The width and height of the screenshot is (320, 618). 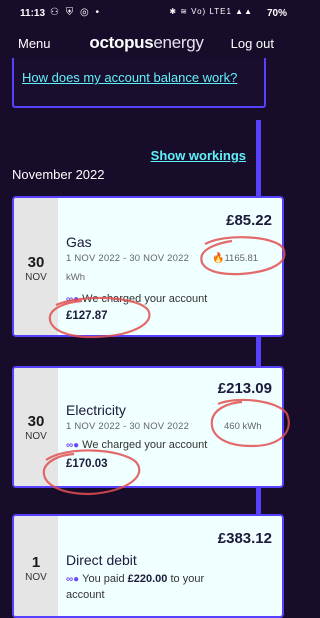 I want to click on show-workings-link: Show workings, so click(x=198, y=155).